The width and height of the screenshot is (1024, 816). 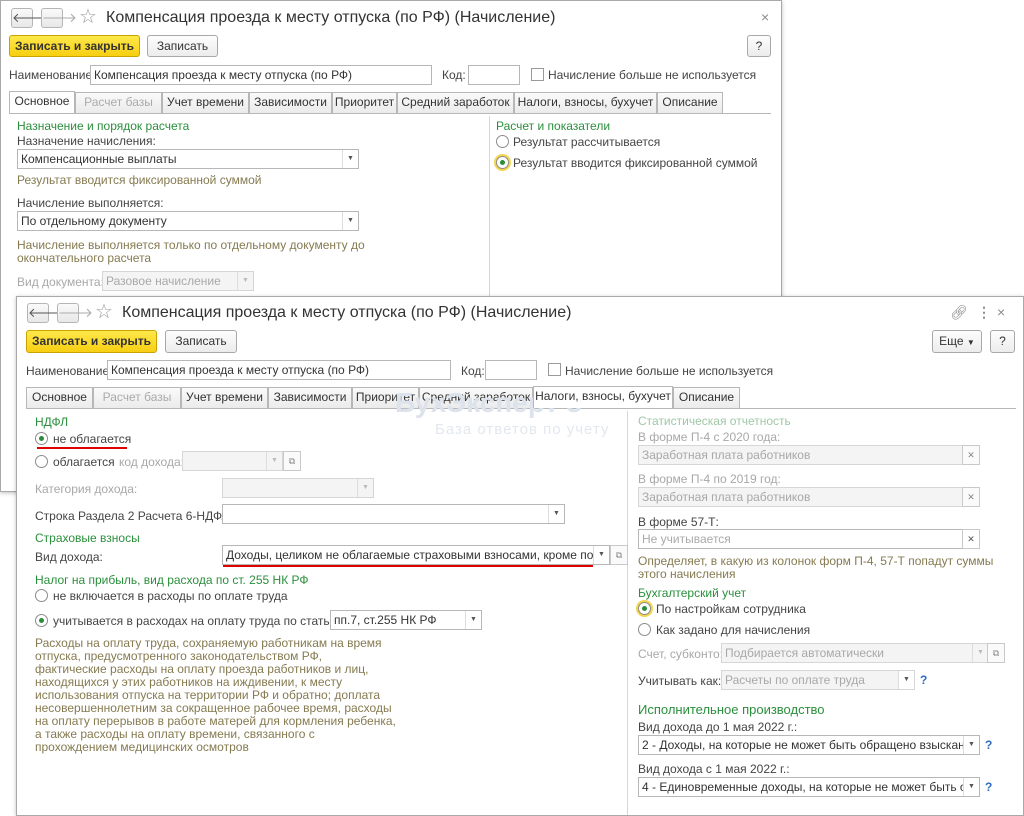 I want to click on p4-2019-select: Заработная плата работников ▼, so click(x=809, y=497).